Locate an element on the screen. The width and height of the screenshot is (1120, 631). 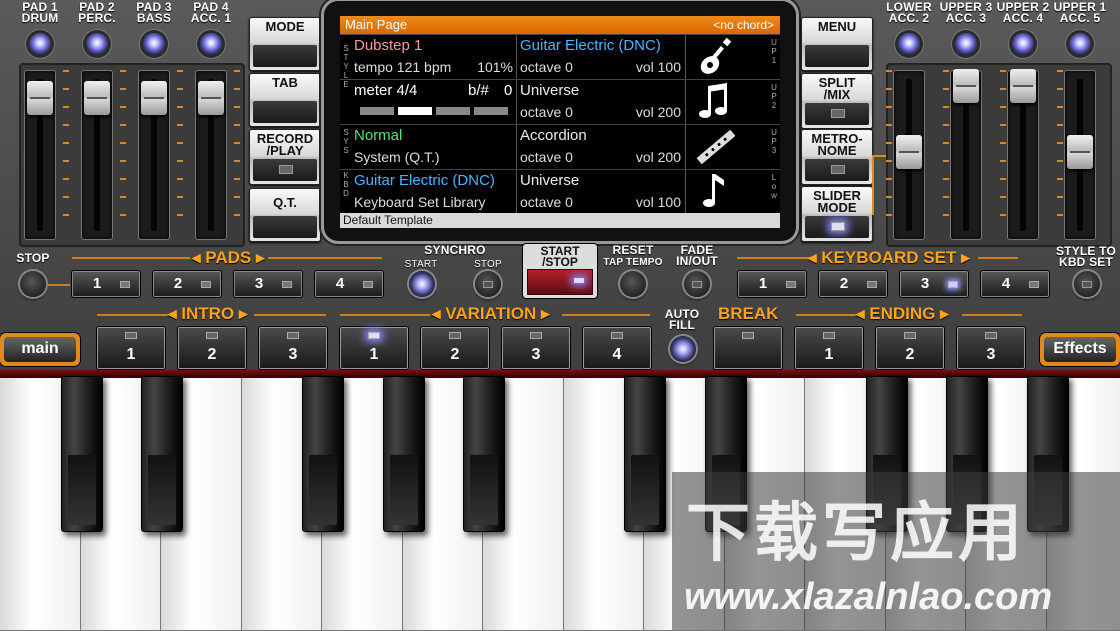
upper1-slider is located at coordinates (1080, 155).